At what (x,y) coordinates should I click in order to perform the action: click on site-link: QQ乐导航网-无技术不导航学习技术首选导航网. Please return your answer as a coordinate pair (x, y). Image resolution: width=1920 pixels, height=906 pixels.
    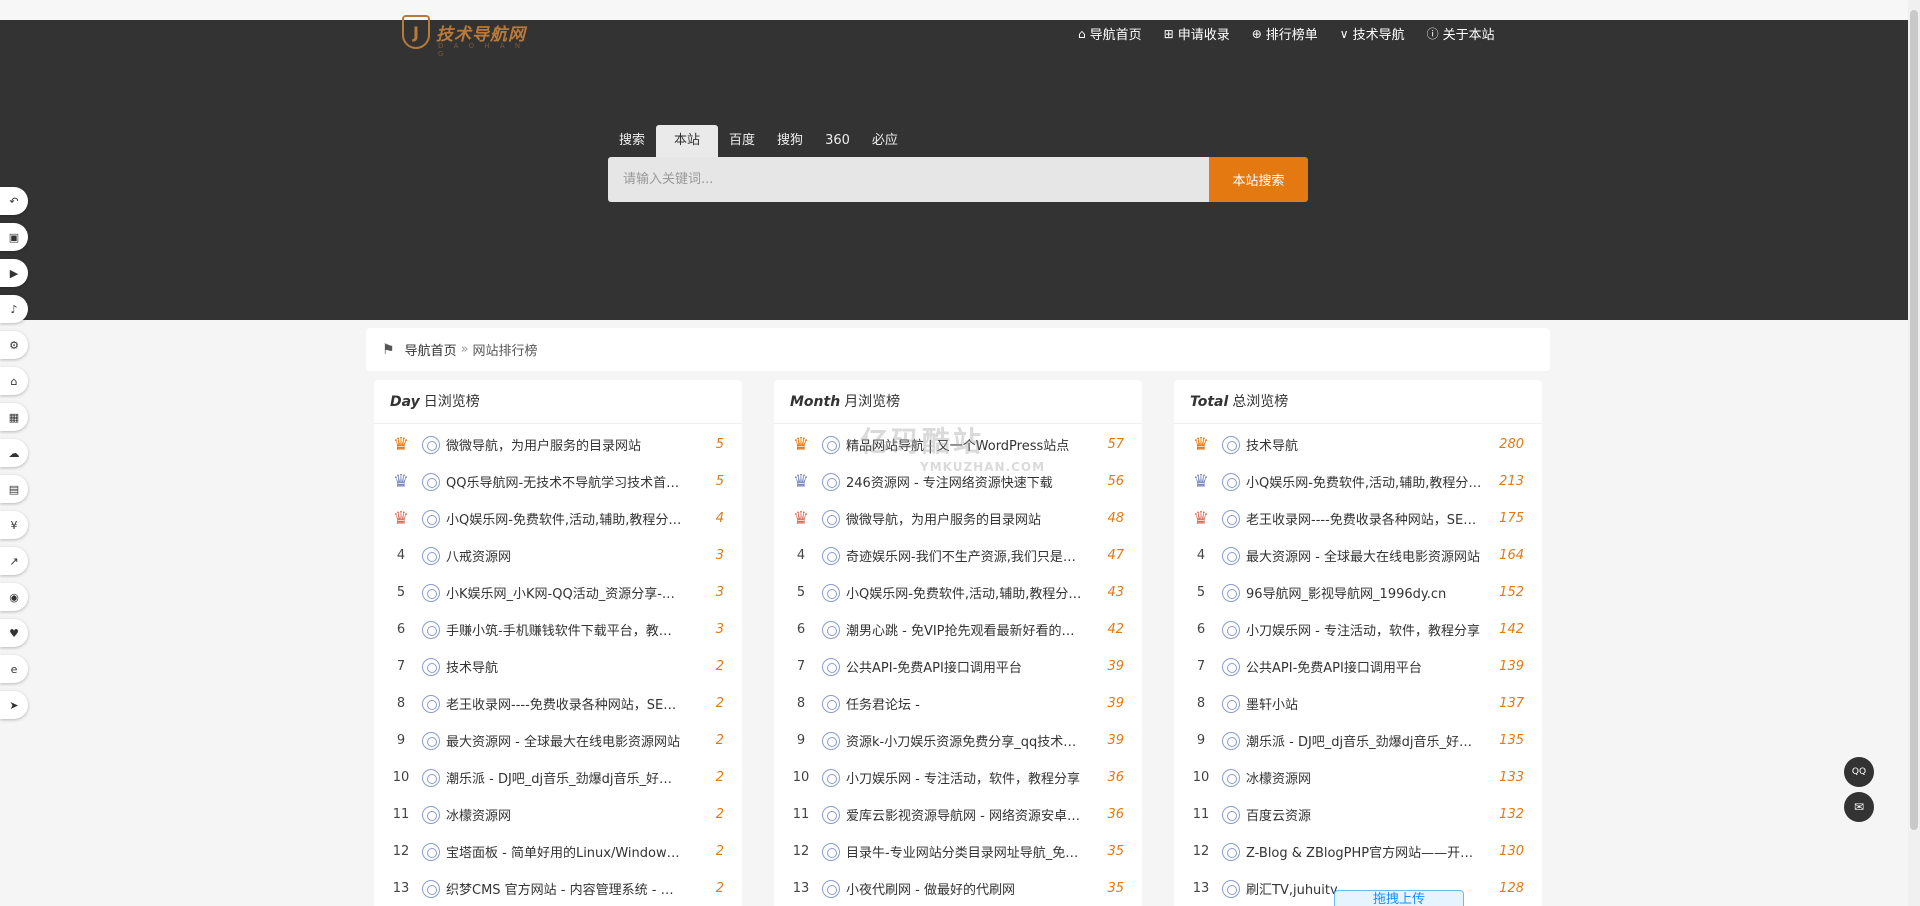
    Looking at the image, I should click on (565, 481).